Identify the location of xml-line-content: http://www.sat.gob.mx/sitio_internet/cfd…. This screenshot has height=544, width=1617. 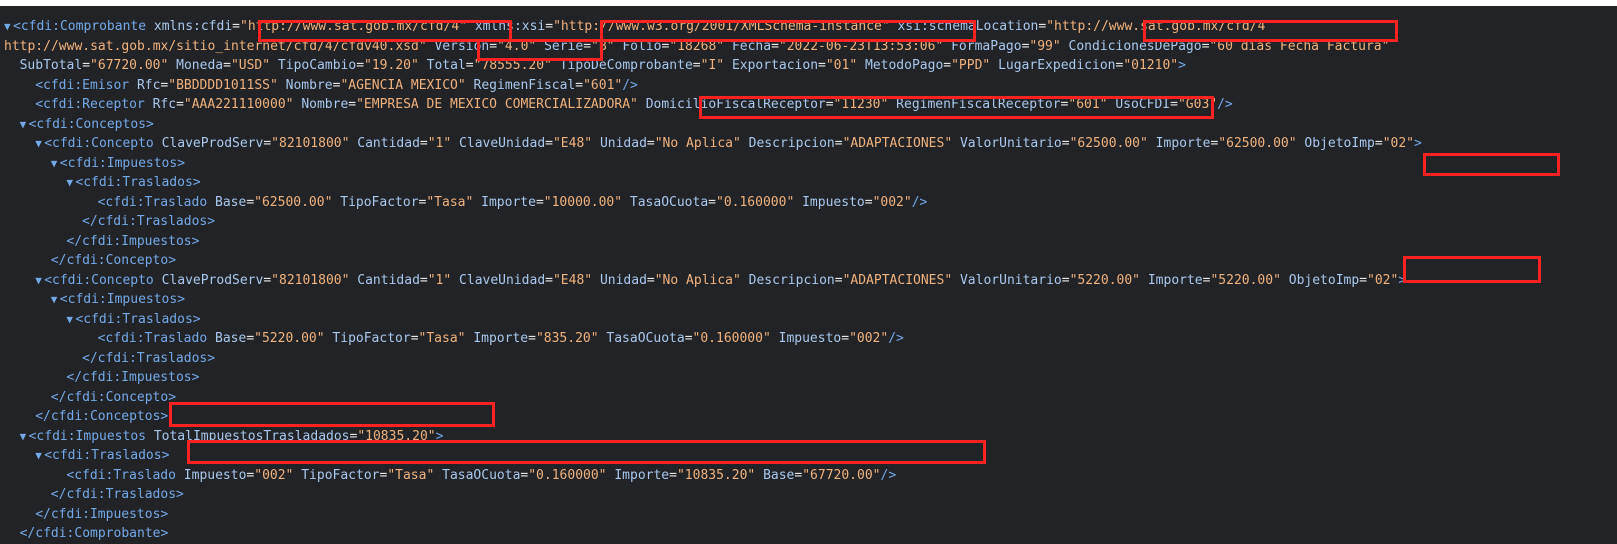
(697, 46).